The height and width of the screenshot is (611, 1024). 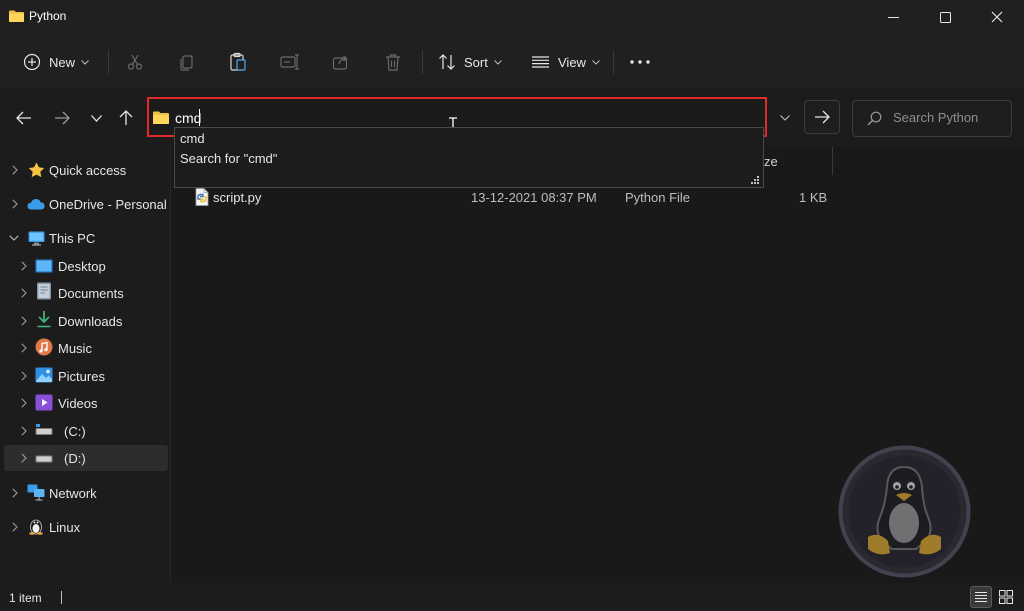 I want to click on more-options-button, so click(x=640, y=62).